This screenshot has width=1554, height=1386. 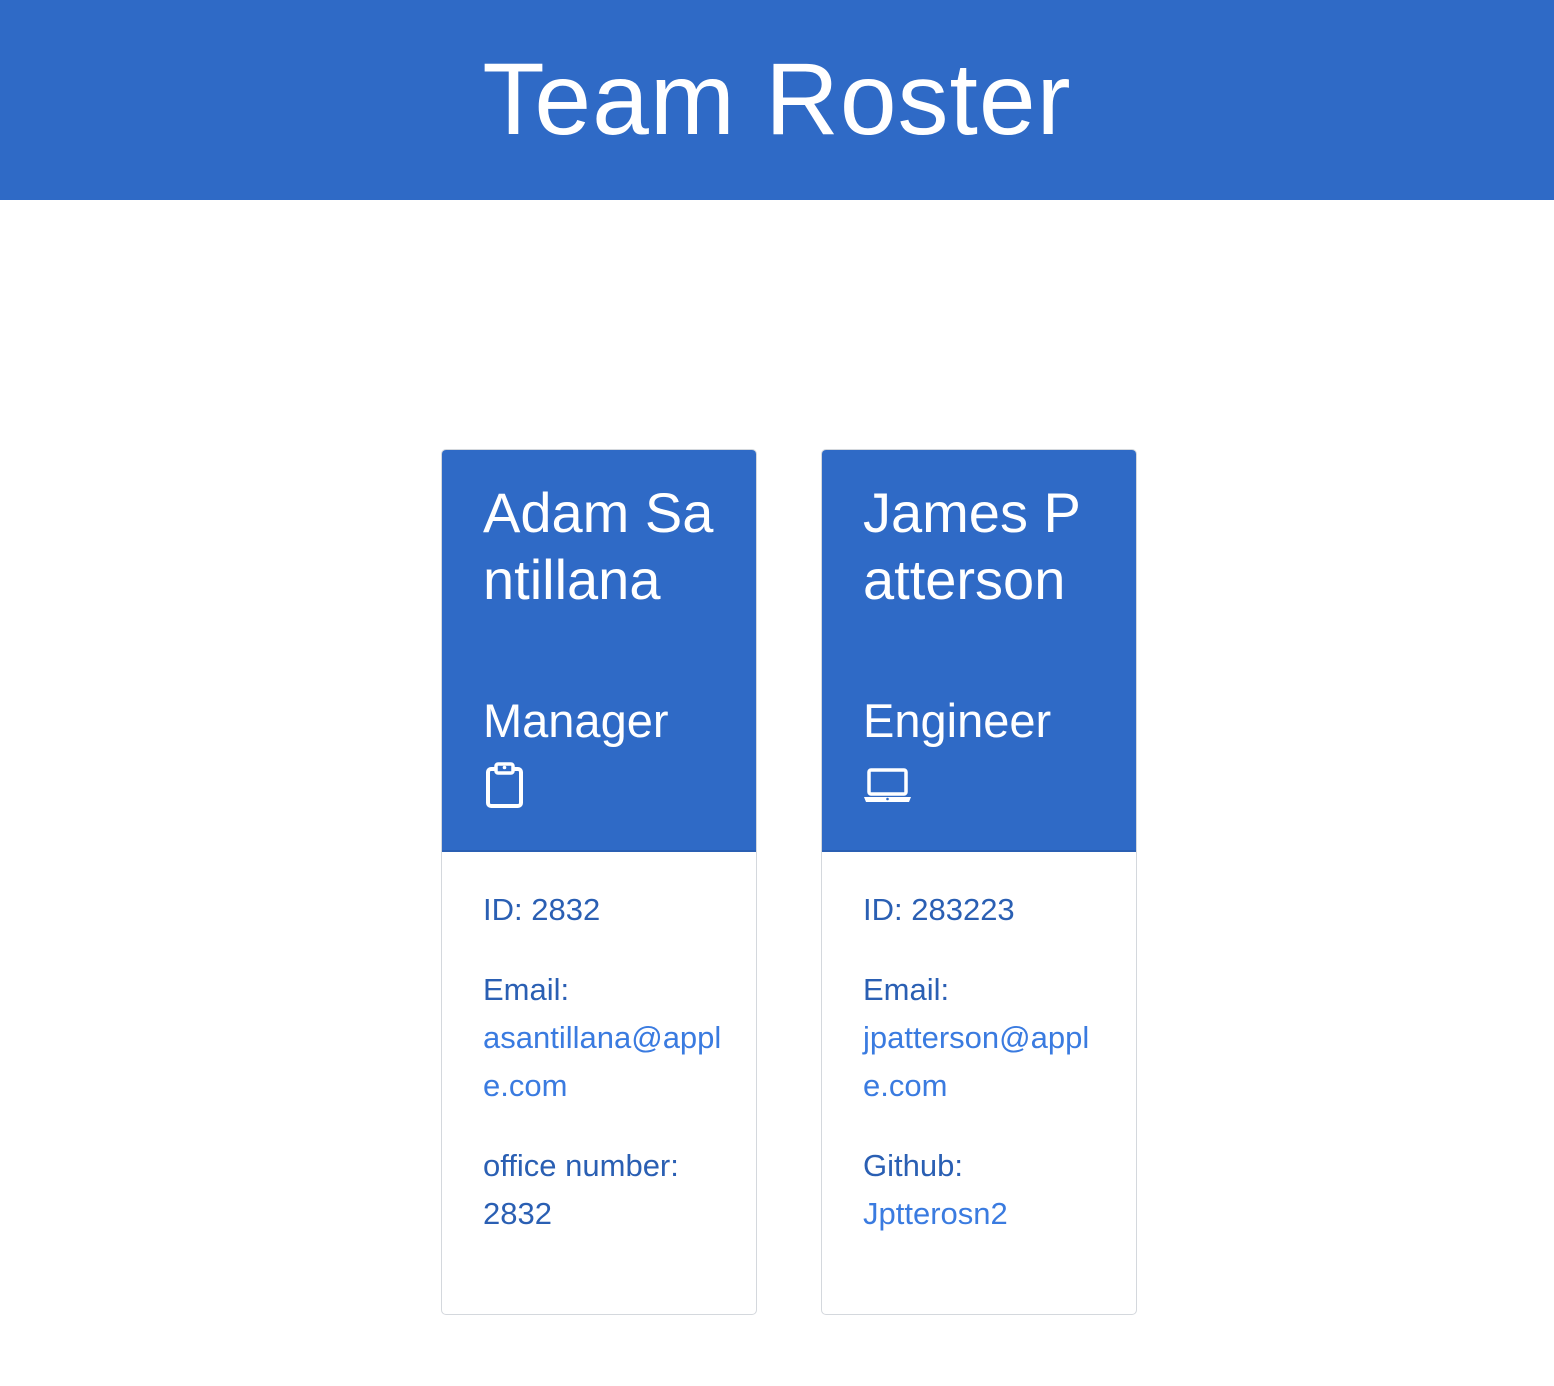 What do you see at coordinates (979, 651) in the screenshot?
I see `card-header: James Patterson Engineer` at bounding box center [979, 651].